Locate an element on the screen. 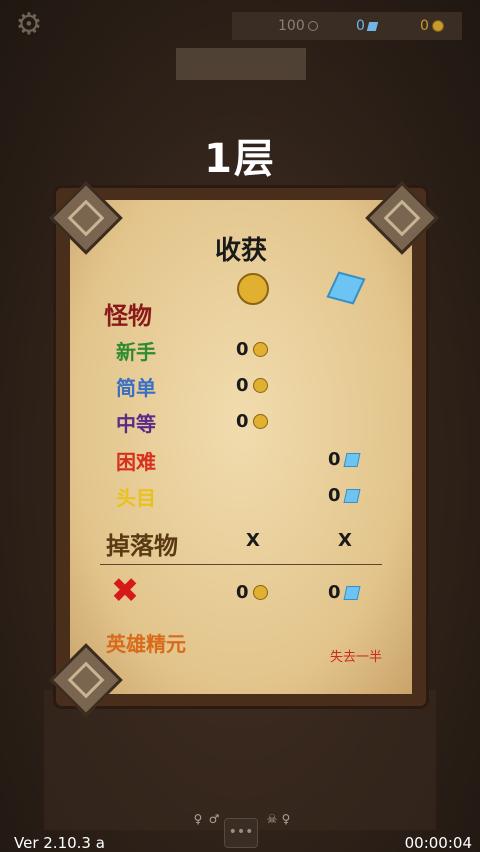  gear-icon: ⚙ is located at coordinates (29, 25).